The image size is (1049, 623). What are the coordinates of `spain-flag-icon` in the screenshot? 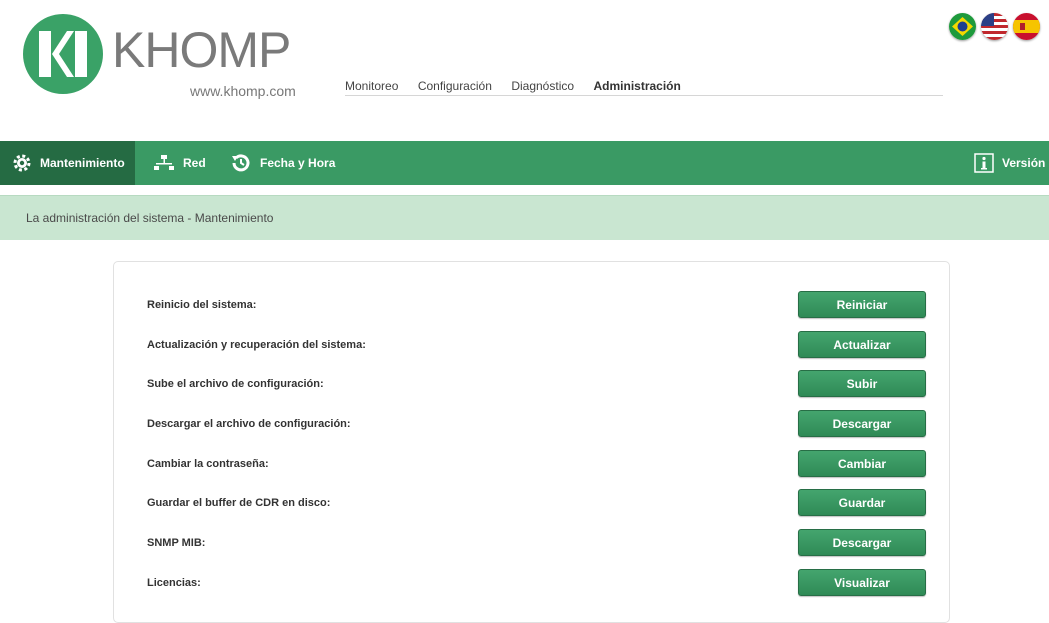 It's located at (1026, 26).